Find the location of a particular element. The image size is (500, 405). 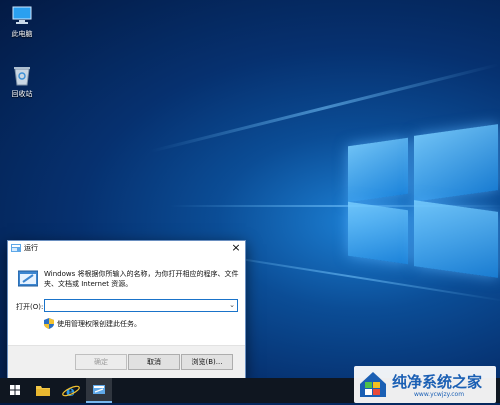

run-dialog-titlebar: 运行 × is located at coordinates (126, 248).